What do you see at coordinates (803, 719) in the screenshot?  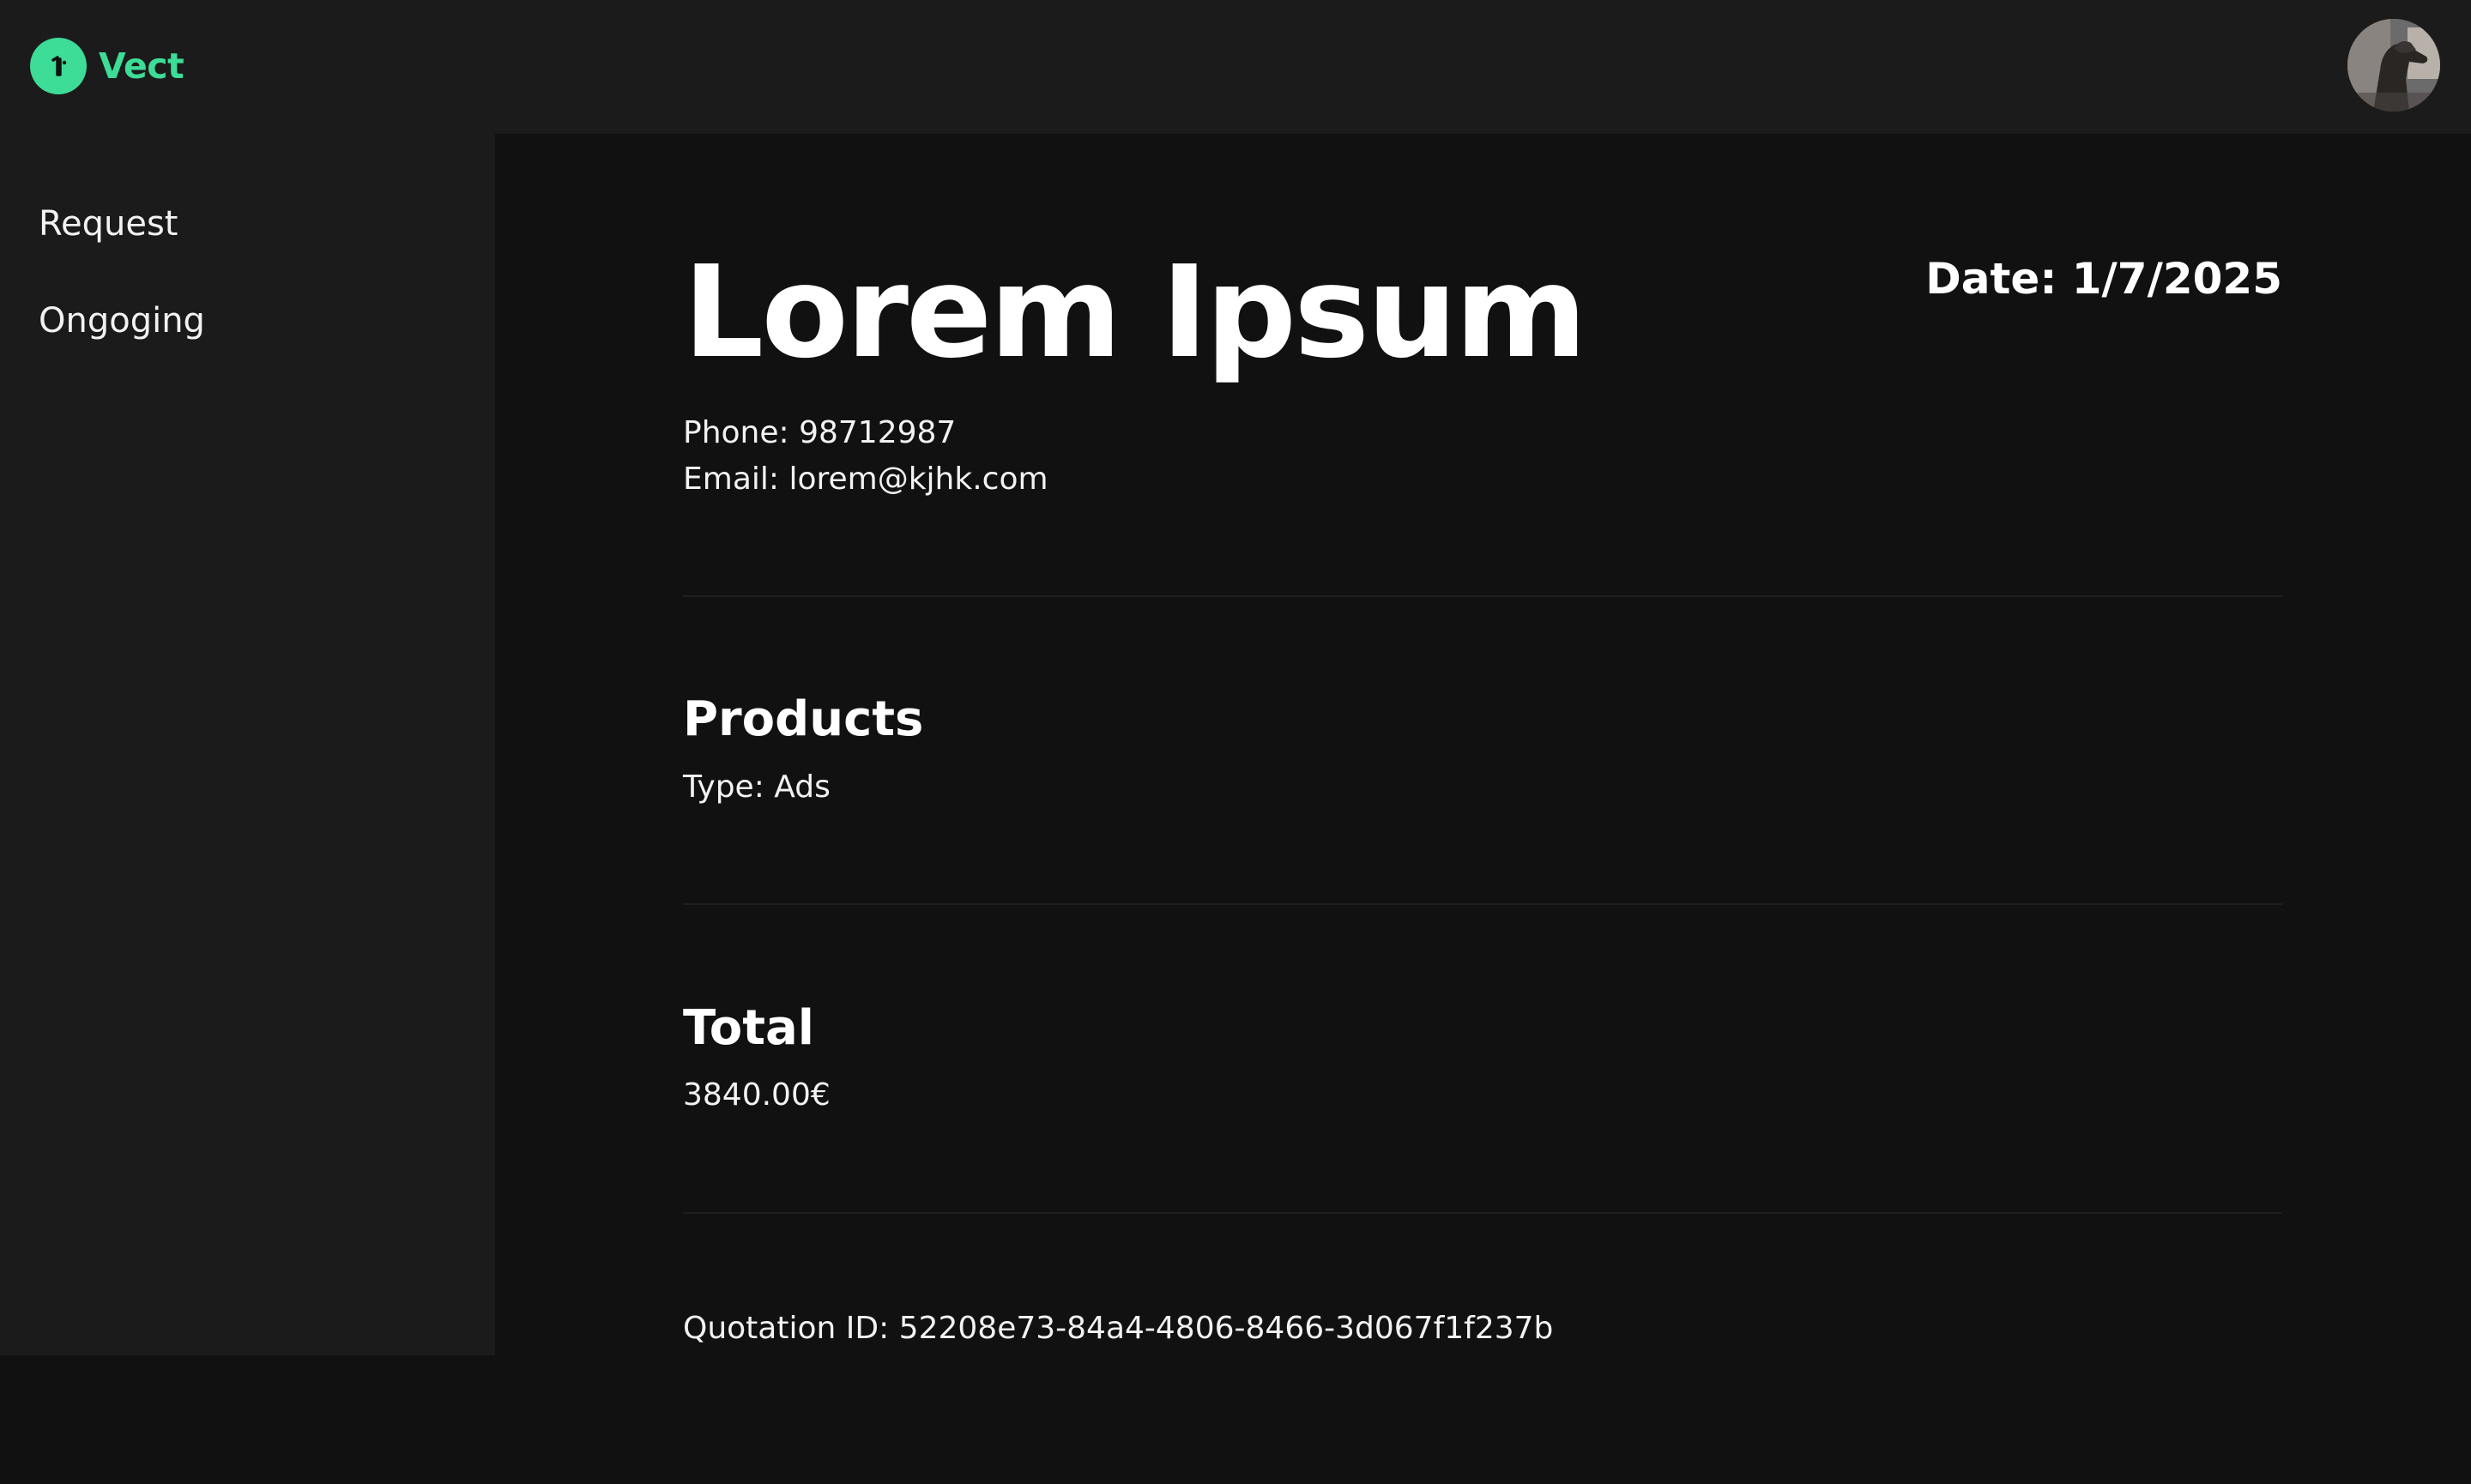 I see `products-heading: Products` at bounding box center [803, 719].